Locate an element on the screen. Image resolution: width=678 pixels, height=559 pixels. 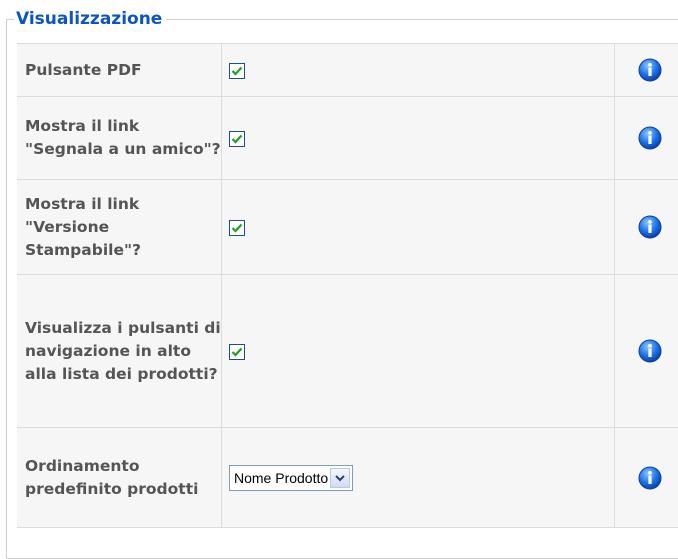
default-product-order-select: Nome Prodotto is located at coordinates (291, 477).